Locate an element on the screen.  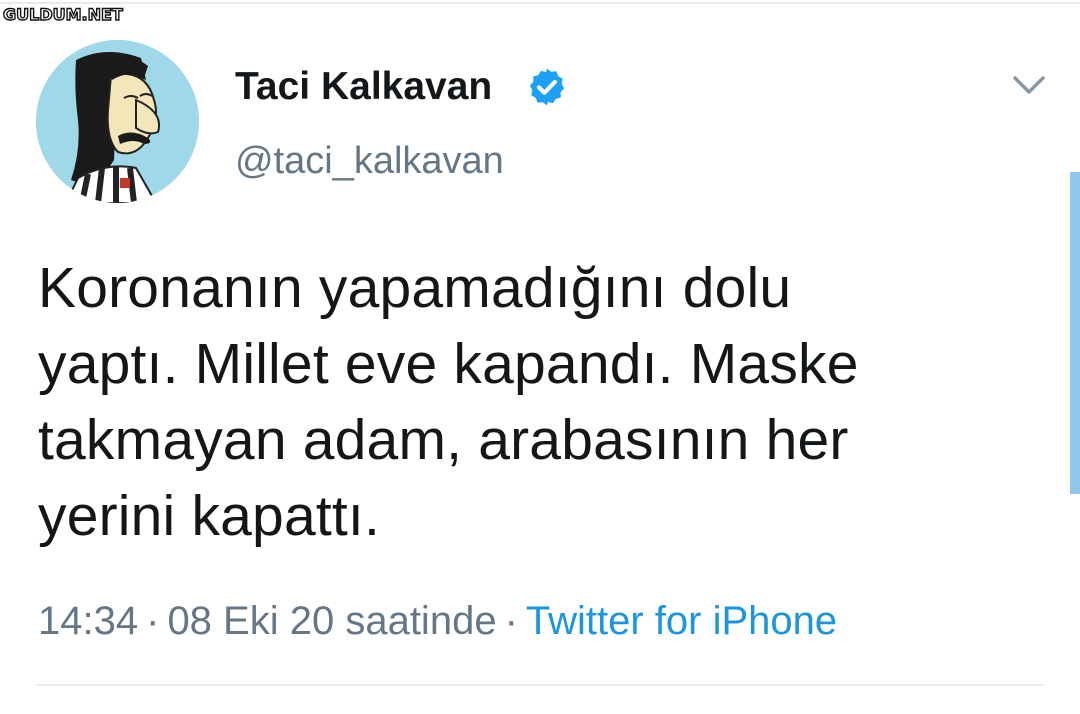
watermark-logo: GULDUM.NET is located at coordinates (62, 14).